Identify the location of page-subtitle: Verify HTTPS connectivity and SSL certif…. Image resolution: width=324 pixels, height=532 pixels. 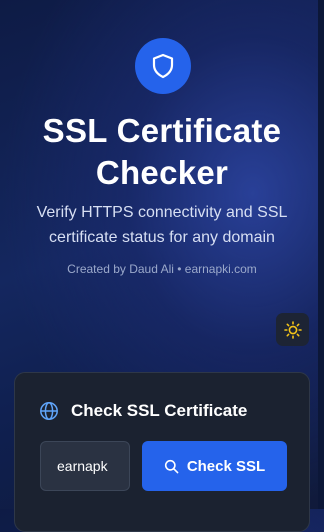
(162, 225).